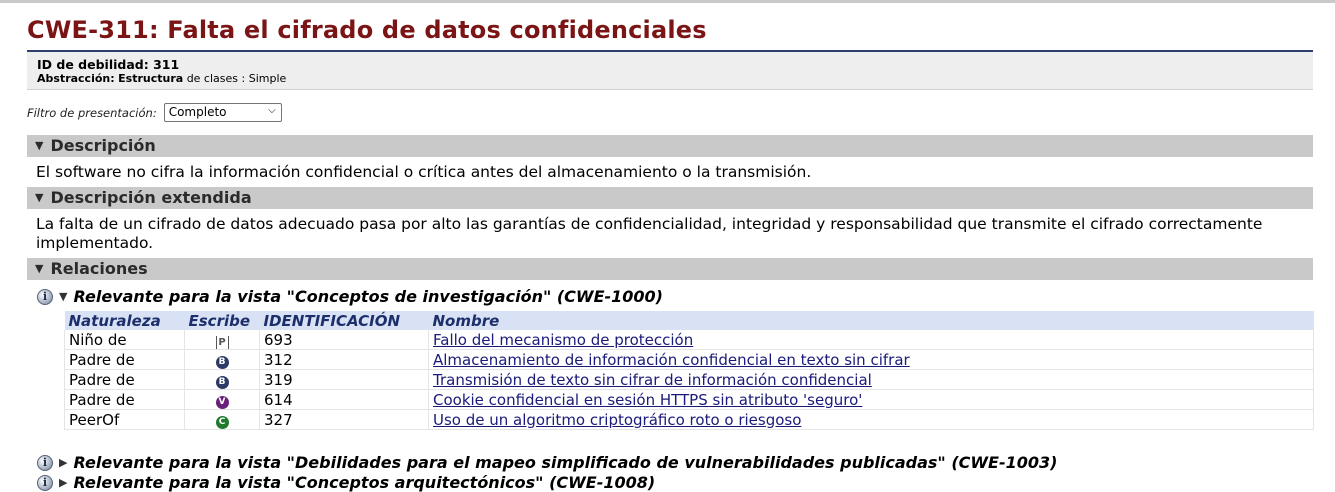 Image resolution: width=1335 pixels, height=492 pixels. What do you see at coordinates (124, 320) in the screenshot?
I see `column-header: Naturaleza` at bounding box center [124, 320].